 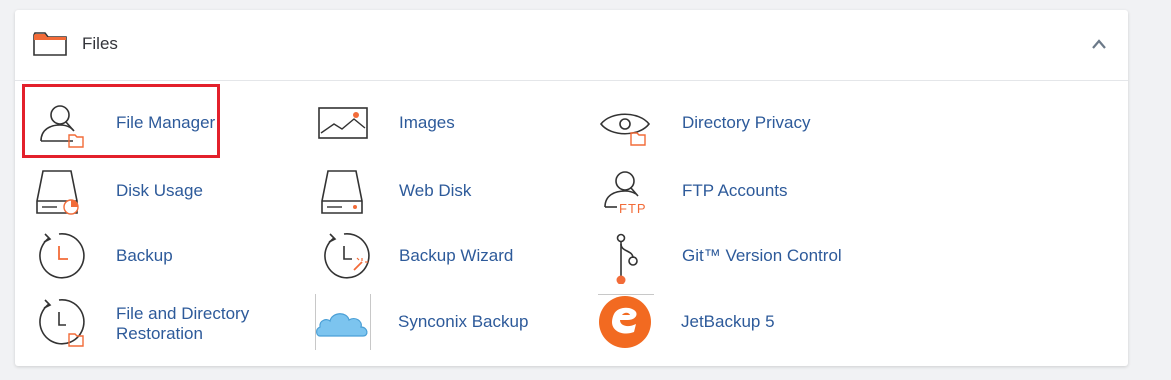 I want to click on item-label: JetBackup 5, so click(x=728, y=321).